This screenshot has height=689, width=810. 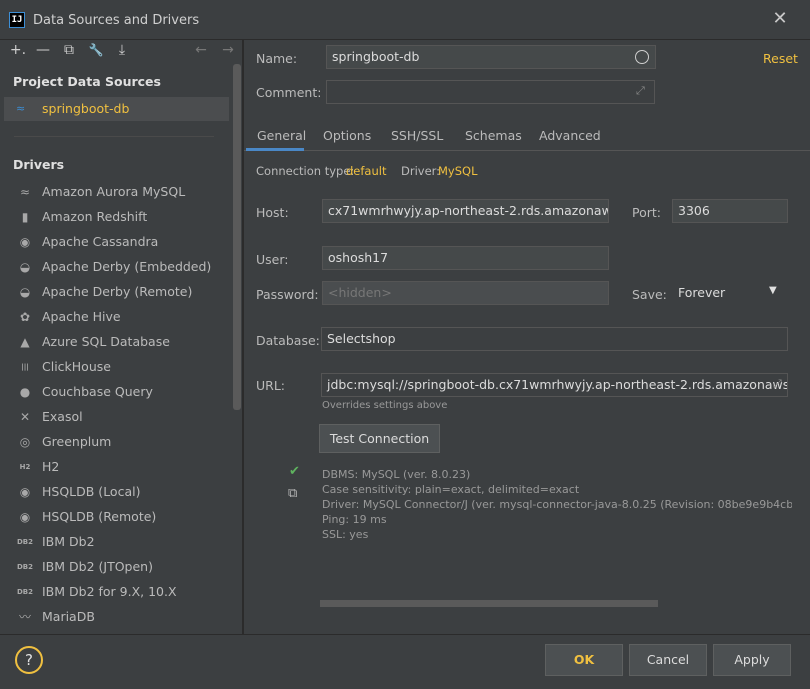 What do you see at coordinates (91, 491) in the screenshot?
I see `driver-label: HSQLDB (Local)` at bounding box center [91, 491].